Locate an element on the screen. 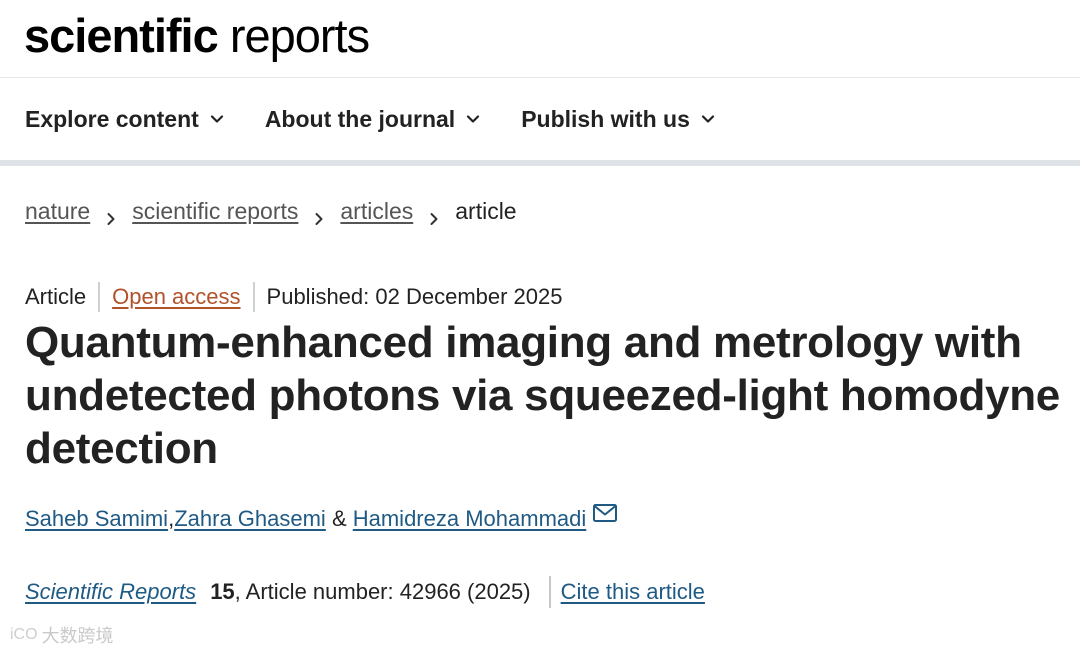 The height and width of the screenshot is (655, 1080). journal-logo: scientific reports is located at coordinates (197, 36).